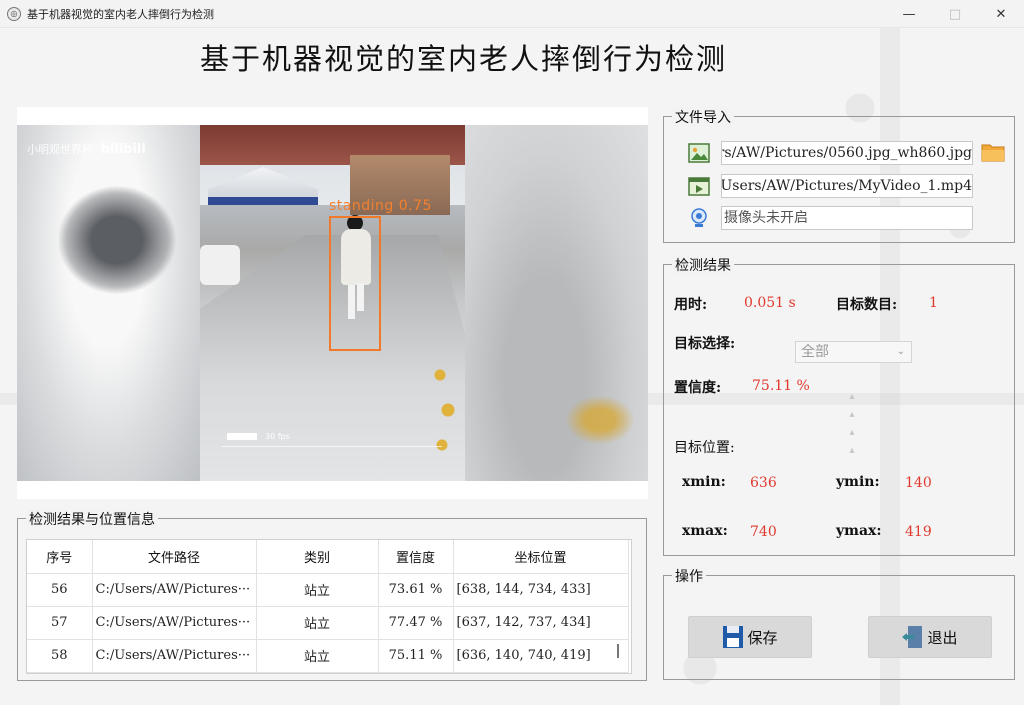  Describe the element at coordinates (815, 352) in the screenshot. I see `target-select-value: 全部` at that location.